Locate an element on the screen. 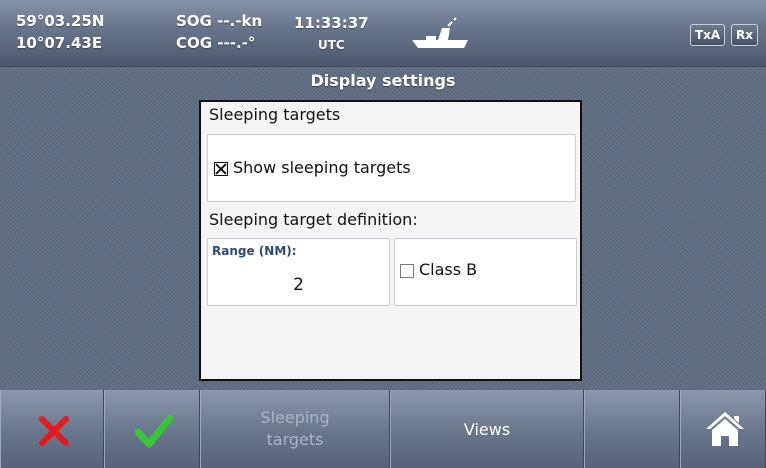 The height and width of the screenshot is (468, 766). page-title: Display settings is located at coordinates (383, 80).